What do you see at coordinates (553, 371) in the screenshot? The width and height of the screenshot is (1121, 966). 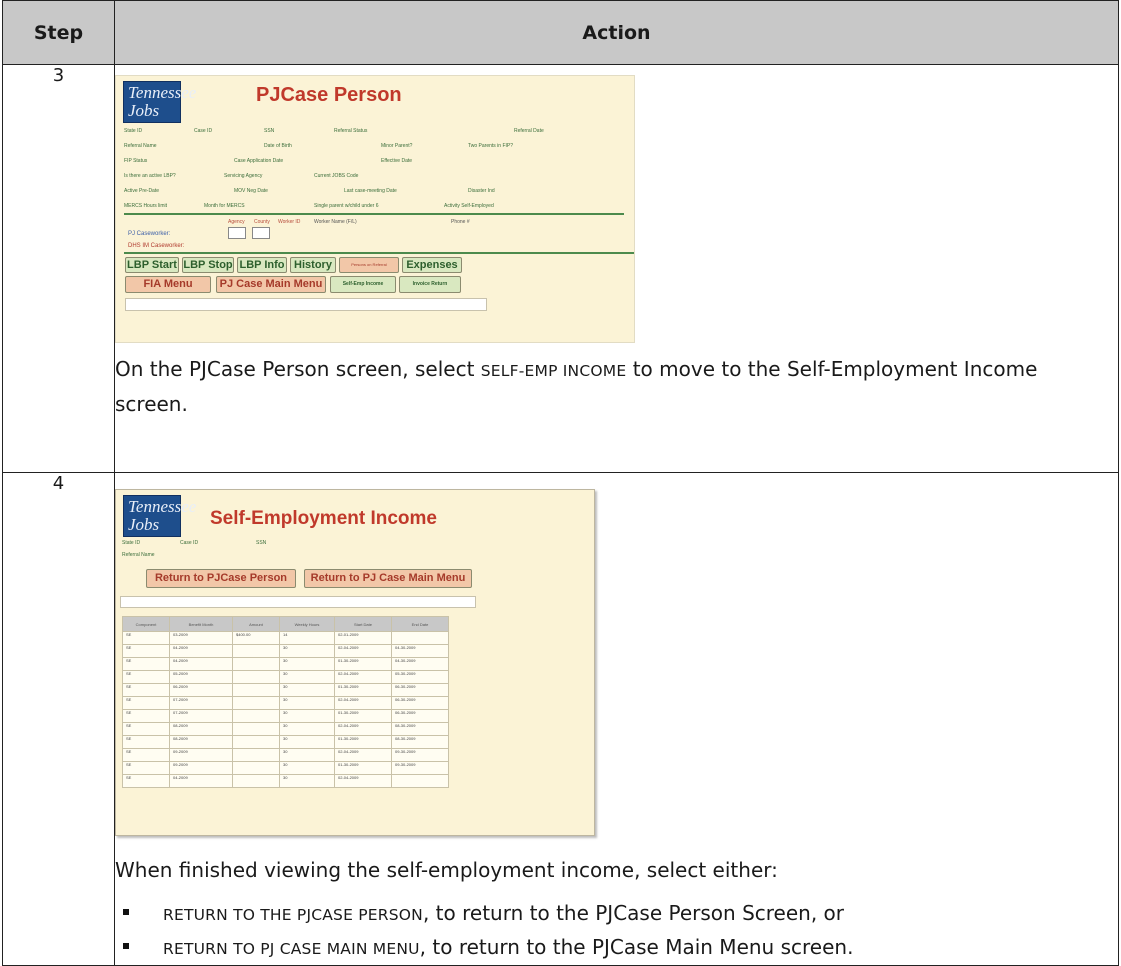 I see `action-keyword: SELF-EMP INCOME` at bounding box center [553, 371].